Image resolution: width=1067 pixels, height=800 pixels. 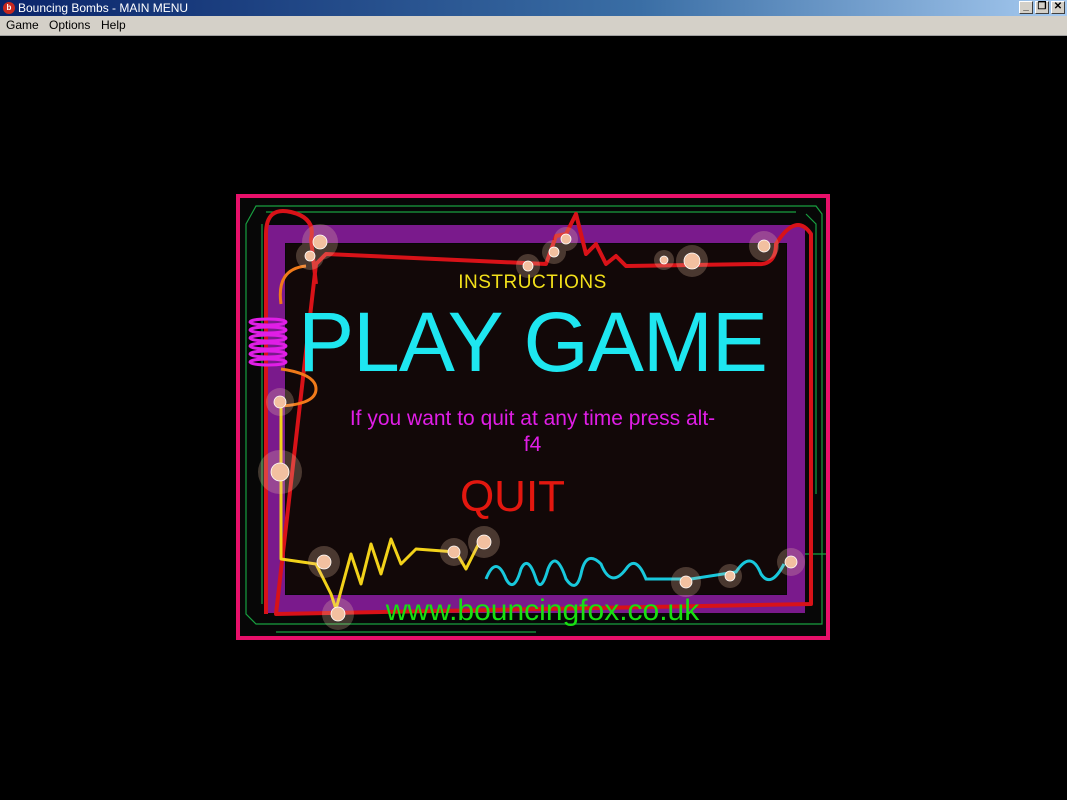 What do you see at coordinates (533, 26) in the screenshot?
I see `menu-bar: Game Options Help` at bounding box center [533, 26].